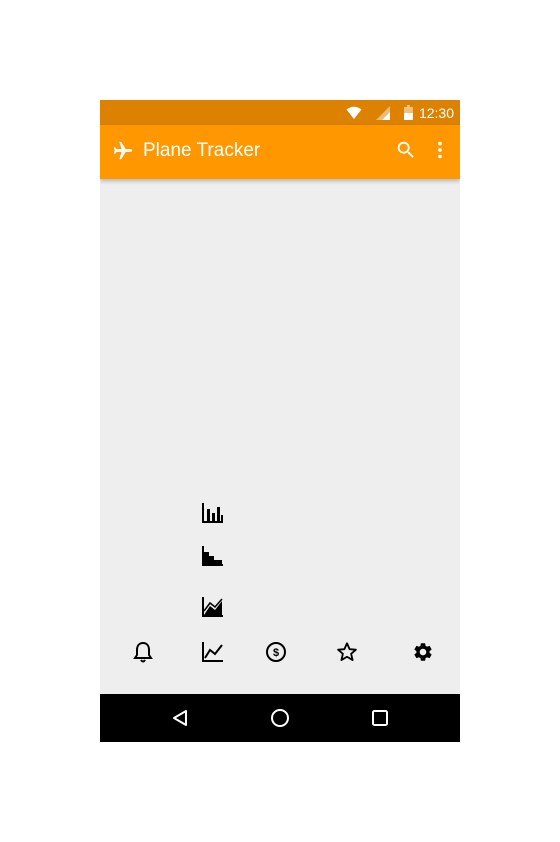  Describe the element at coordinates (408, 112) in the screenshot. I see `battery-icon` at that location.